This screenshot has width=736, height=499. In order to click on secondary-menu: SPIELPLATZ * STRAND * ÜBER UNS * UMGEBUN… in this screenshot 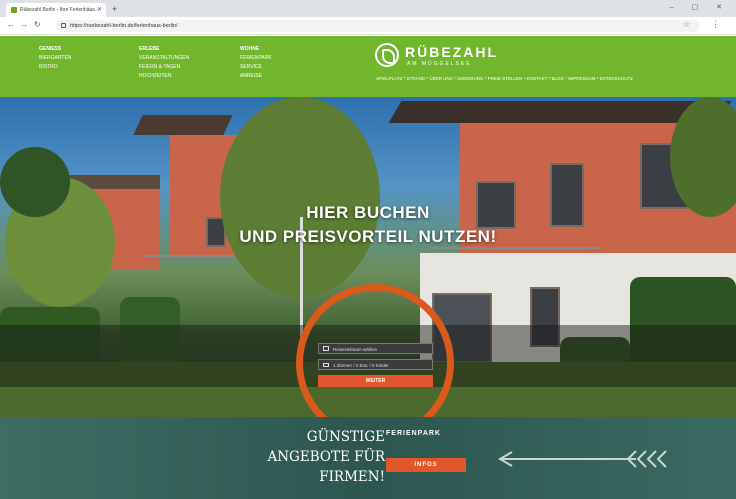, I will do `click(504, 78)`.